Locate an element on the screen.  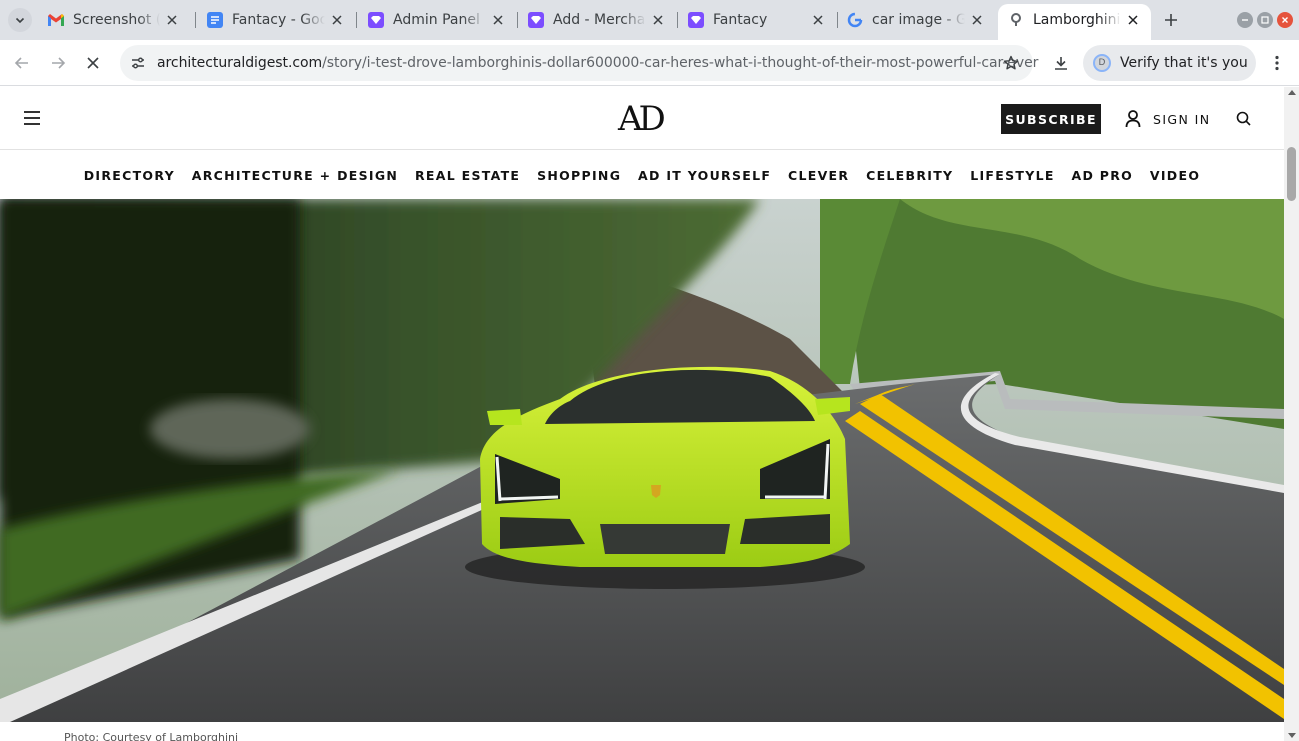
arrow-right-icon is located at coordinates (59, 63).